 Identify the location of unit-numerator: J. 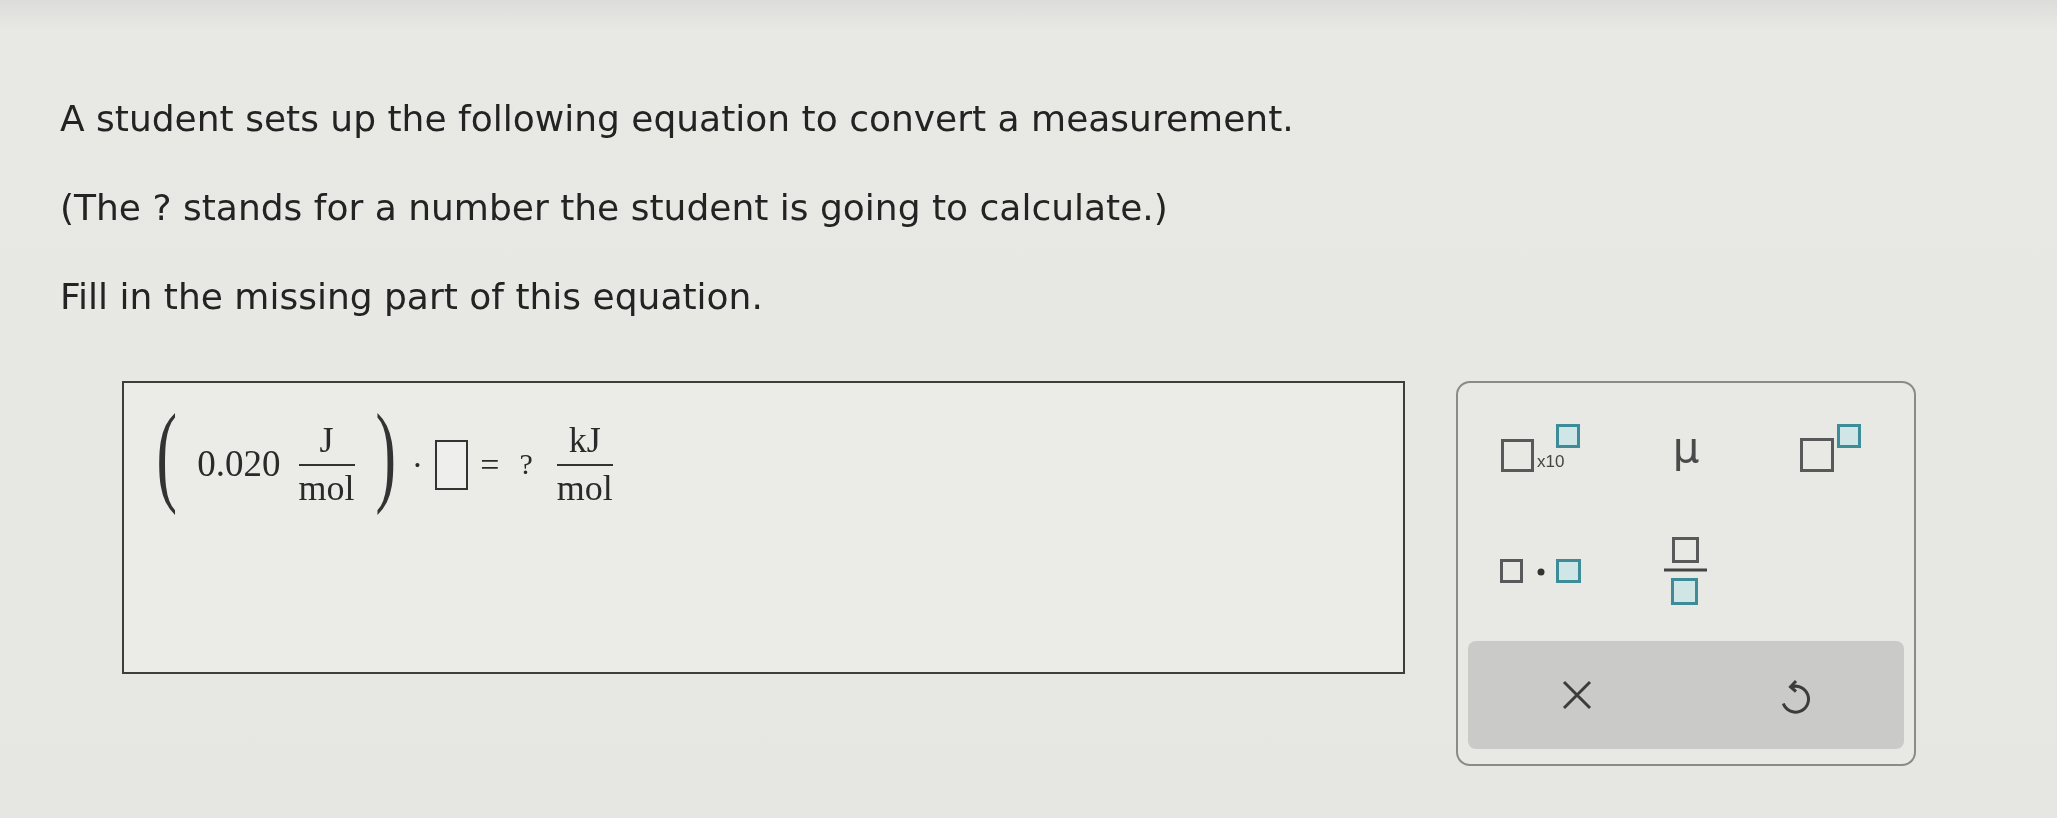
(326, 441).